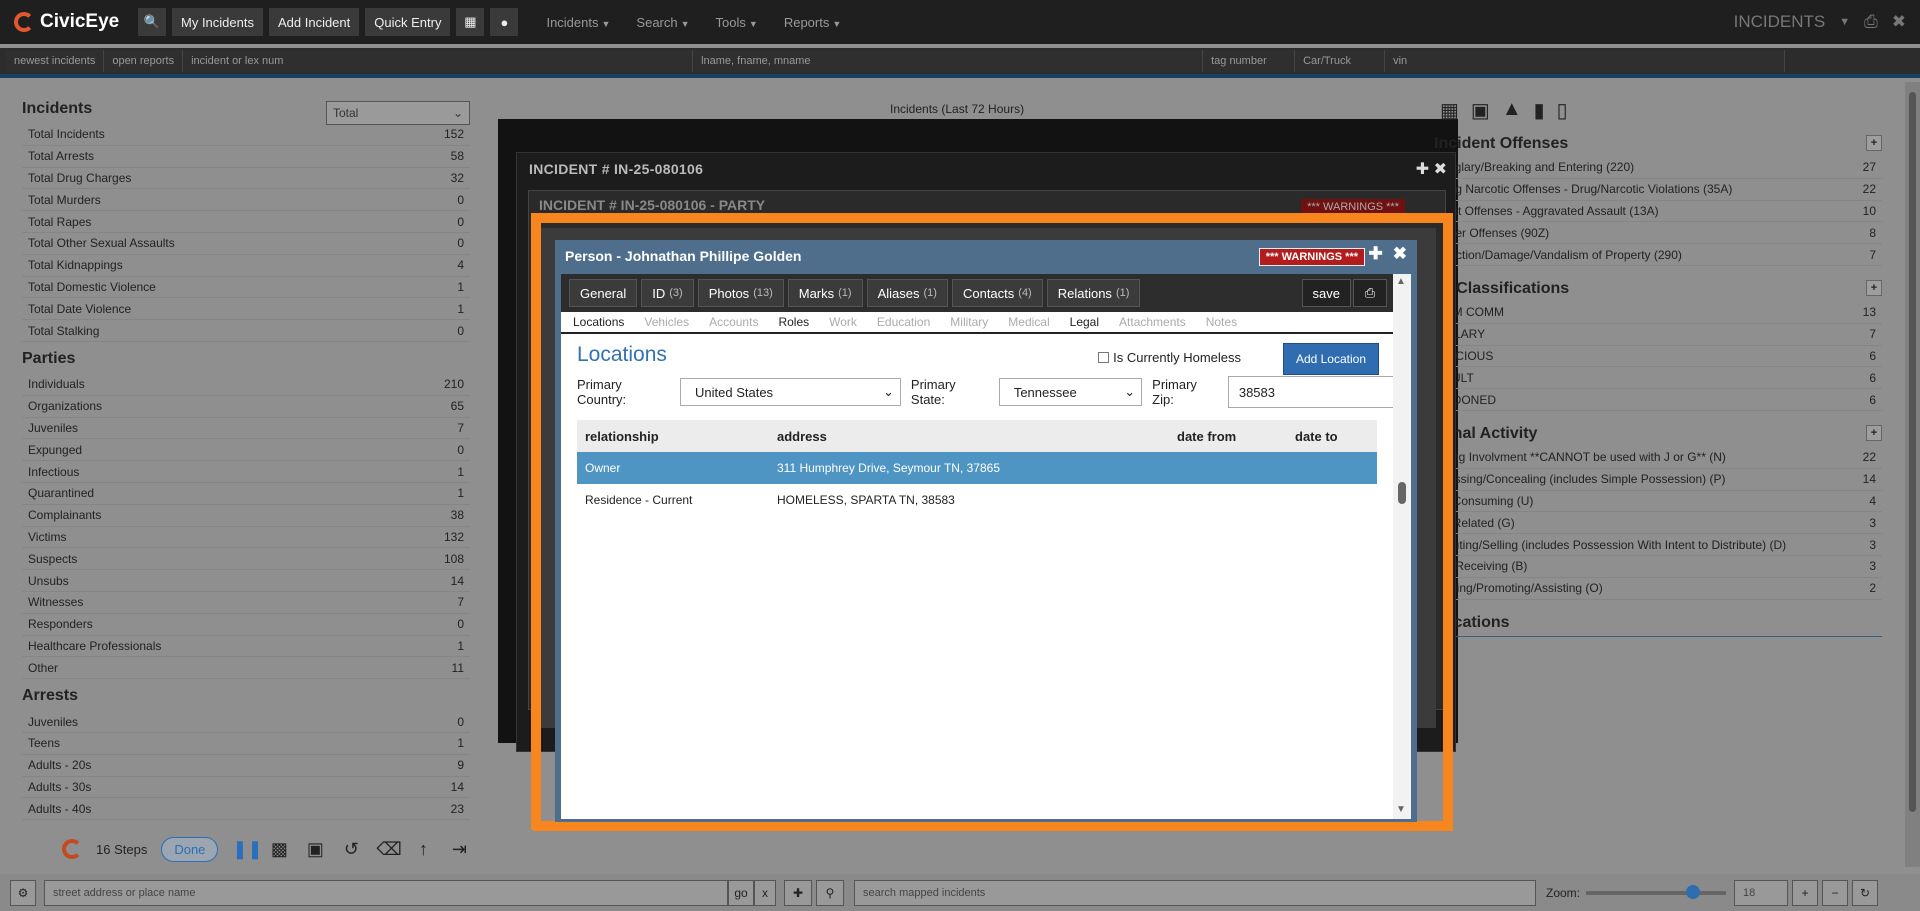 The width and height of the screenshot is (1920, 911). I want to click on stat-row: erating/Promoting/Assisting (O) 2, so click(1656, 589).